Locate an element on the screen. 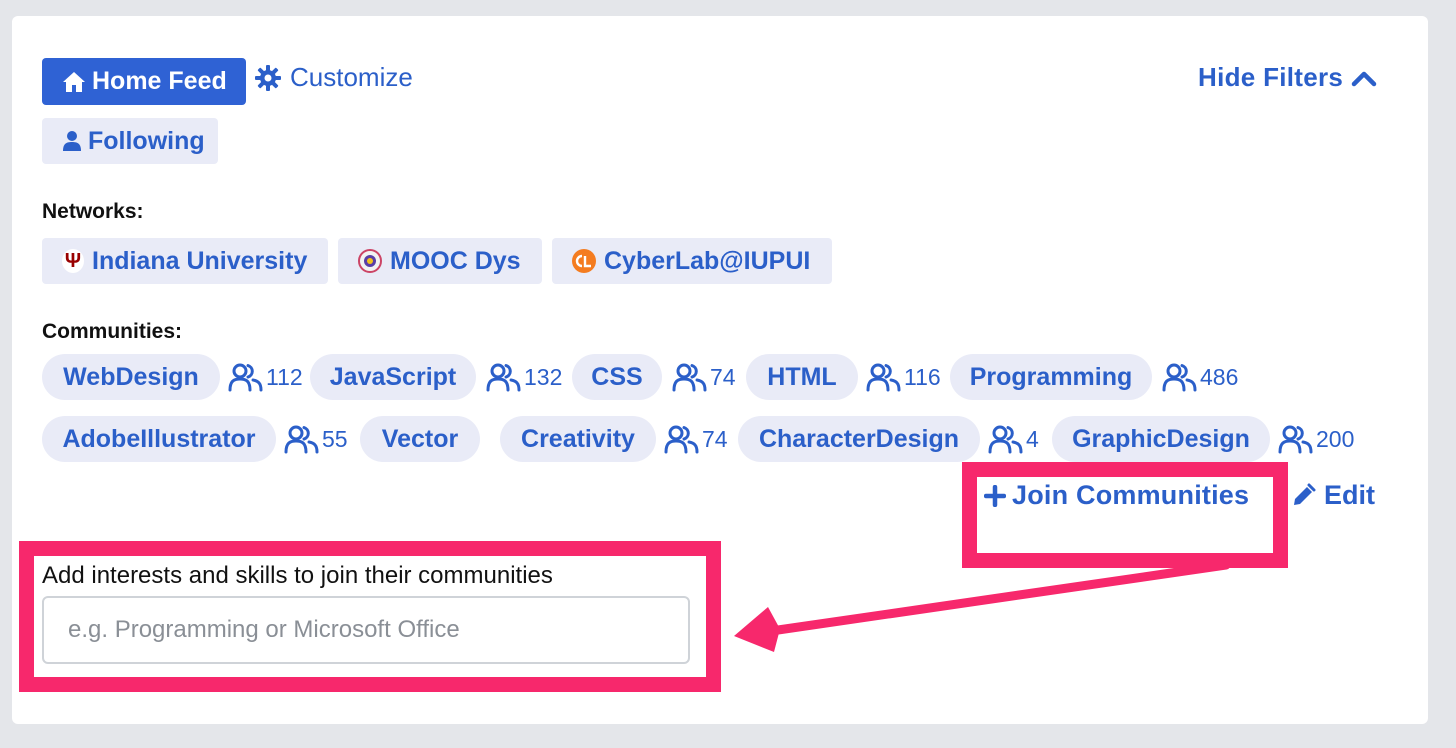 The image size is (1456, 748). network-label: MOOC Dys is located at coordinates (455, 260).